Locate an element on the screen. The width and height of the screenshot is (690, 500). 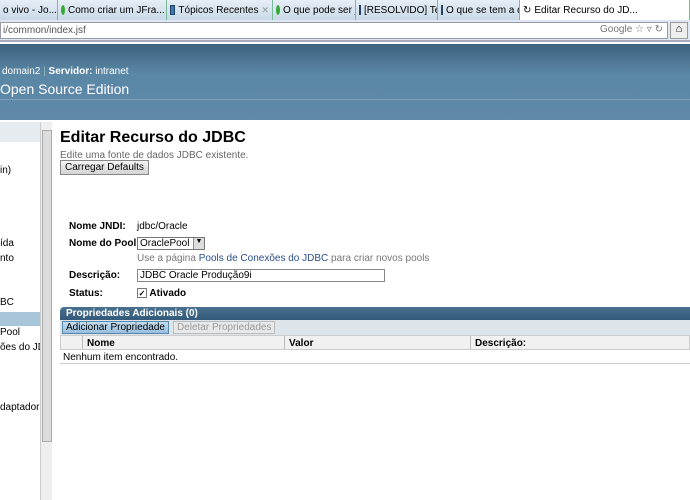
description-label: Descrição: is located at coordinates (95, 275).